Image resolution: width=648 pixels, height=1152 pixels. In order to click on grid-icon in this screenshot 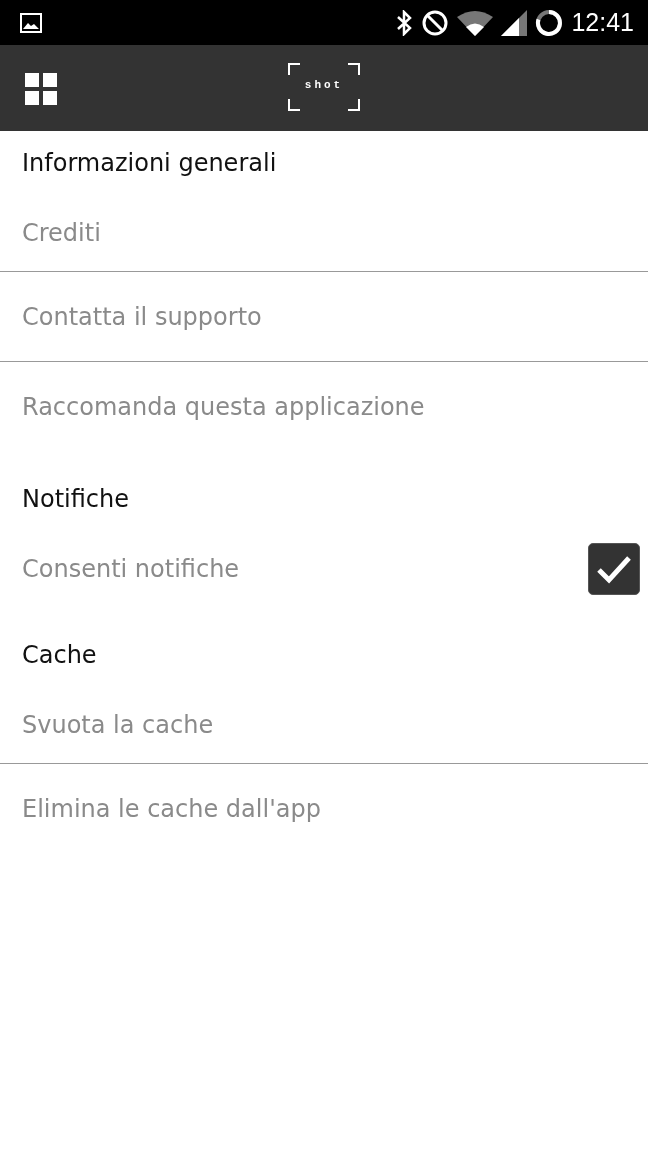, I will do `click(41, 89)`.